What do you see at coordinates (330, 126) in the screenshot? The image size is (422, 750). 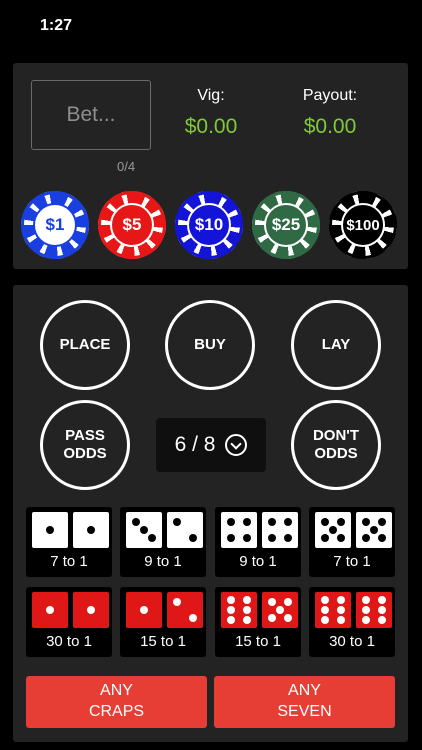 I see `payout-value: $0.00` at bounding box center [330, 126].